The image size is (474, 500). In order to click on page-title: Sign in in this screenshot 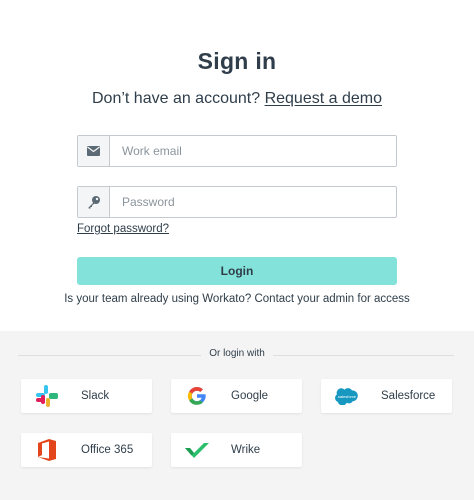, I will do `click(237, 61)`.